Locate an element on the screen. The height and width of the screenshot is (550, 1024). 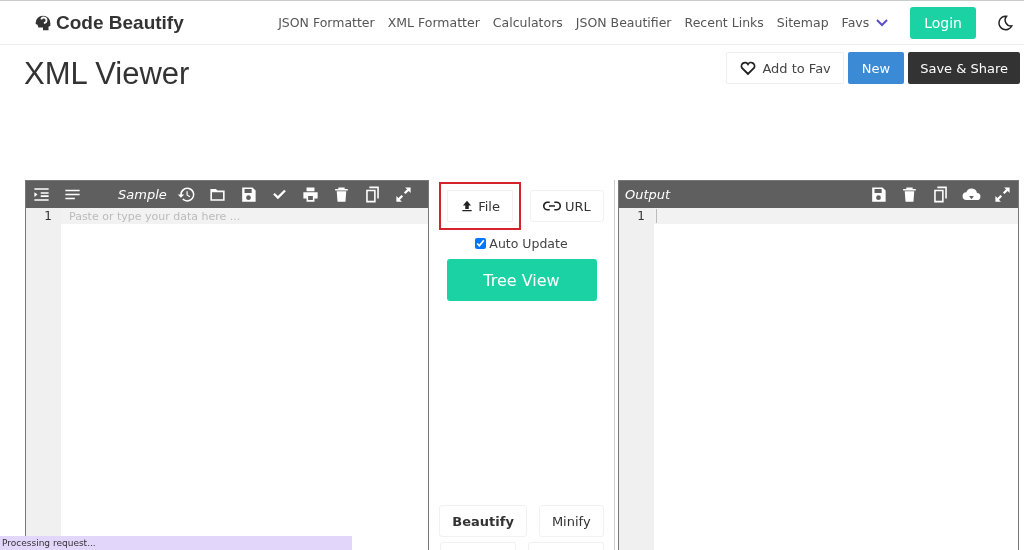
checkbox-label: Auto Update is located at coordinates (528, 243).